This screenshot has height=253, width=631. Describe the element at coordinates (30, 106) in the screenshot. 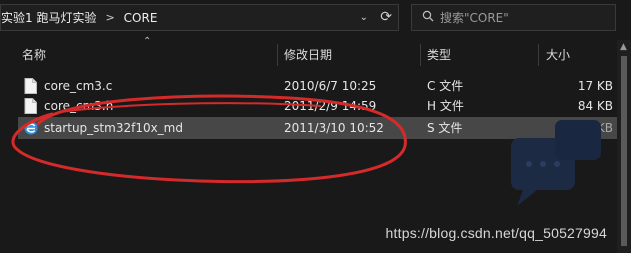

I see `h-file-icon` at that location.